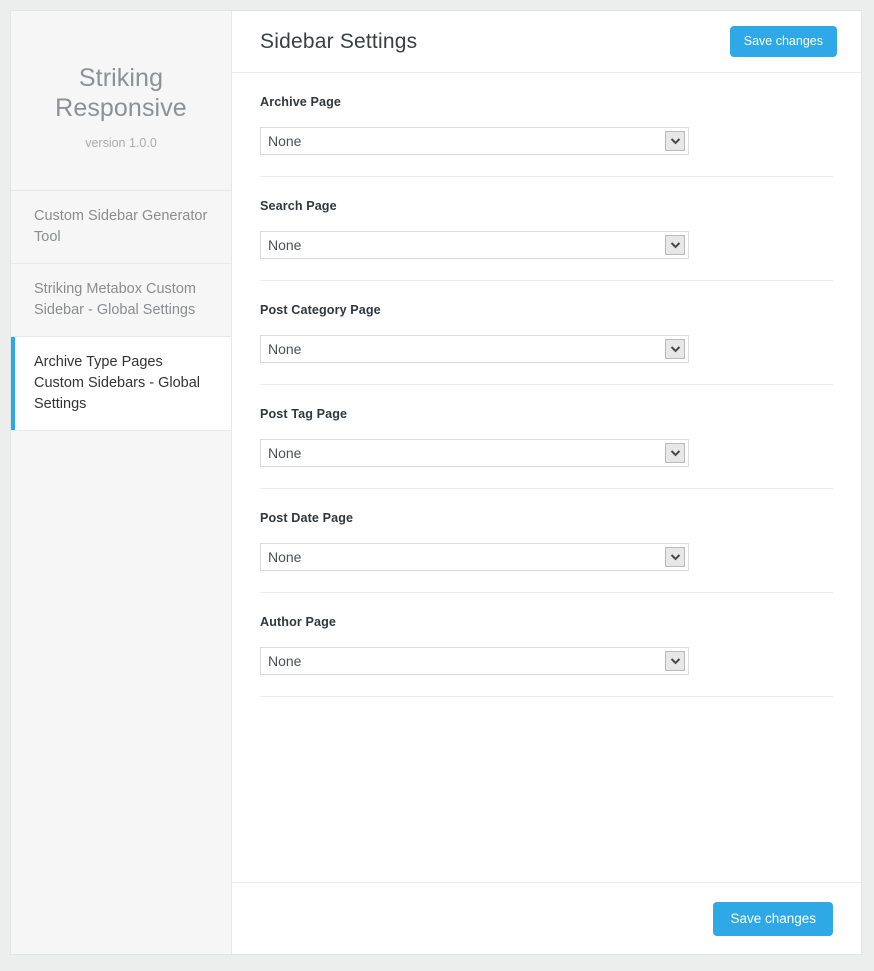 Image resolution: width=874 pixels, height=971 pixels. Describe the element at coordinates (783, 41) in the screenshot. I see `save-changes-button-top: Save changes` at that location.